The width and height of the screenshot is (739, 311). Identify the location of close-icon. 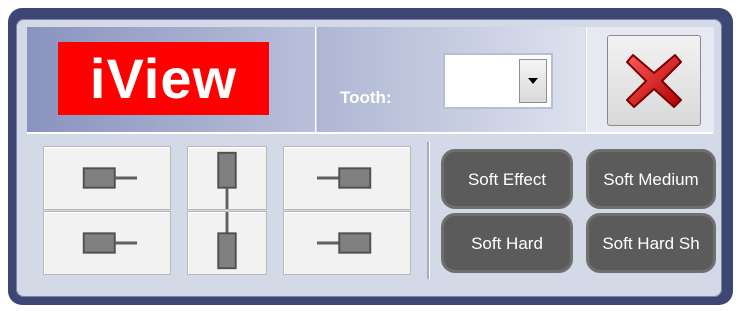
(654, 80).